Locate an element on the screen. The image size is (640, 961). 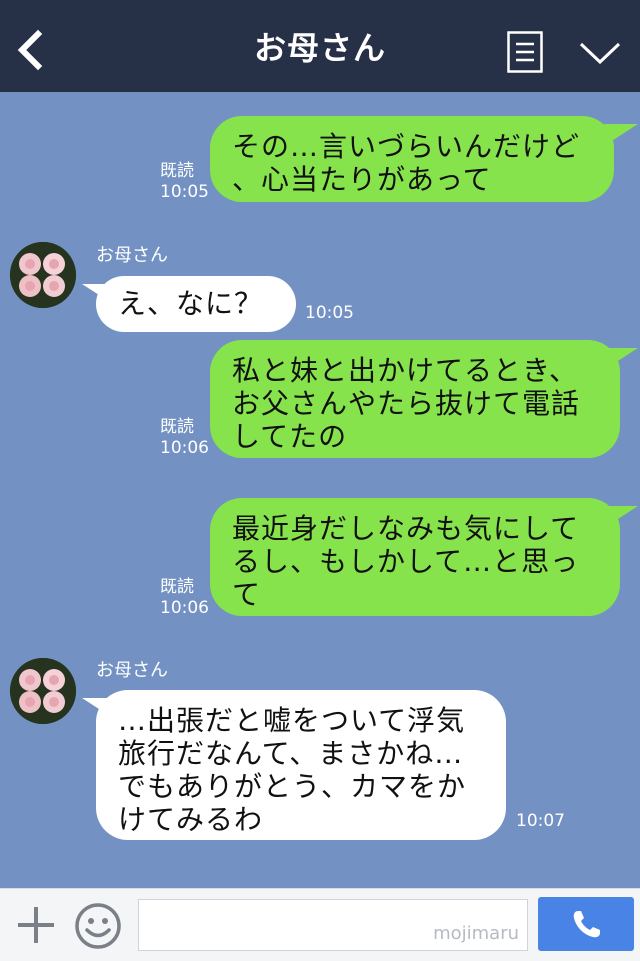
chevron-down-icon is located at coordinates (600, 53).